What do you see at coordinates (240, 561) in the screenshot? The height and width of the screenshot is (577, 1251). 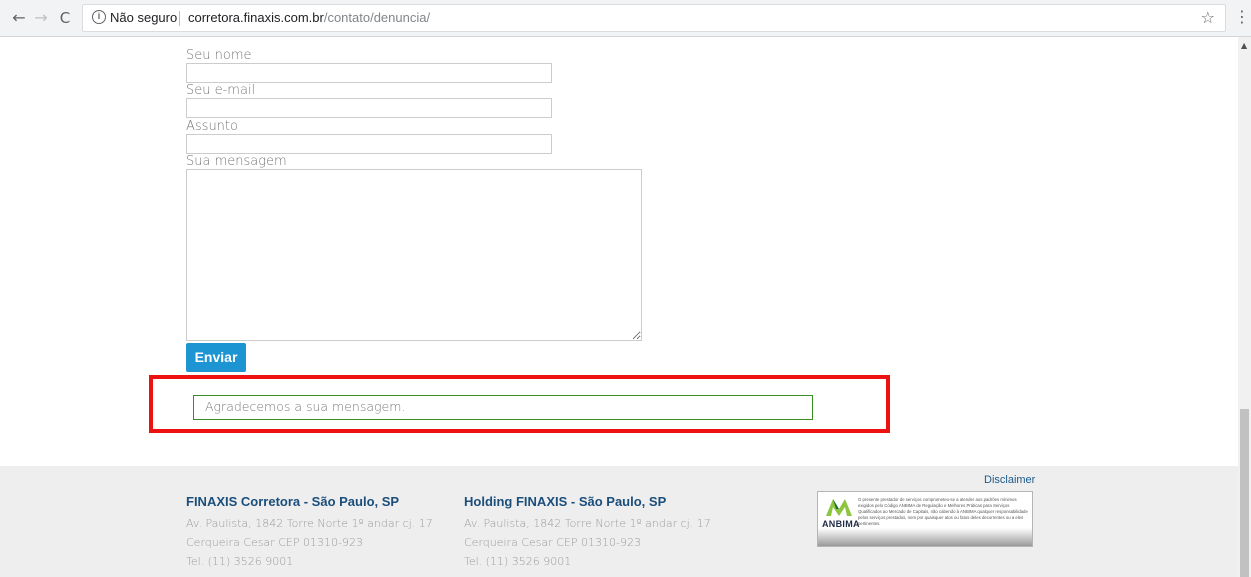 I see `footer-col1-phone: Tel. (11) 3526 9001` at bounding box center [240, 561].